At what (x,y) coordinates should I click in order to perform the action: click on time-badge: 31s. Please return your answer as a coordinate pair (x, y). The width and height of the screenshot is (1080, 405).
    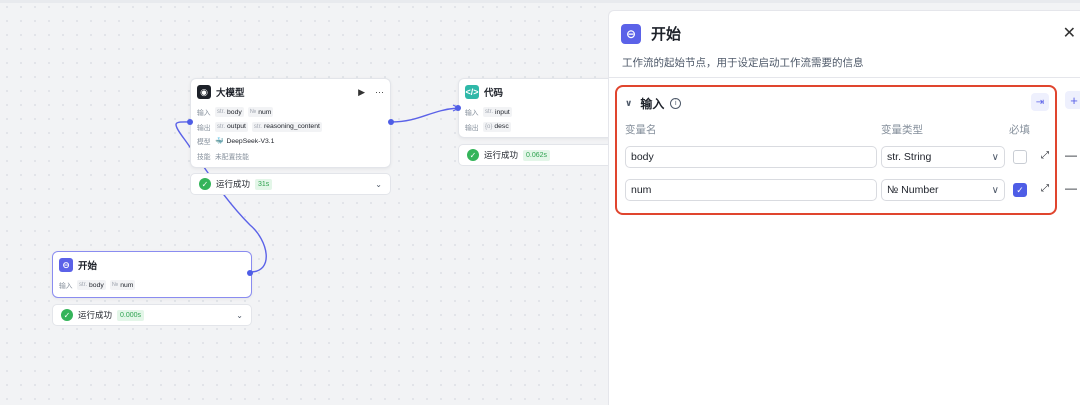
    Looking at the image, I should click on (264, 184).